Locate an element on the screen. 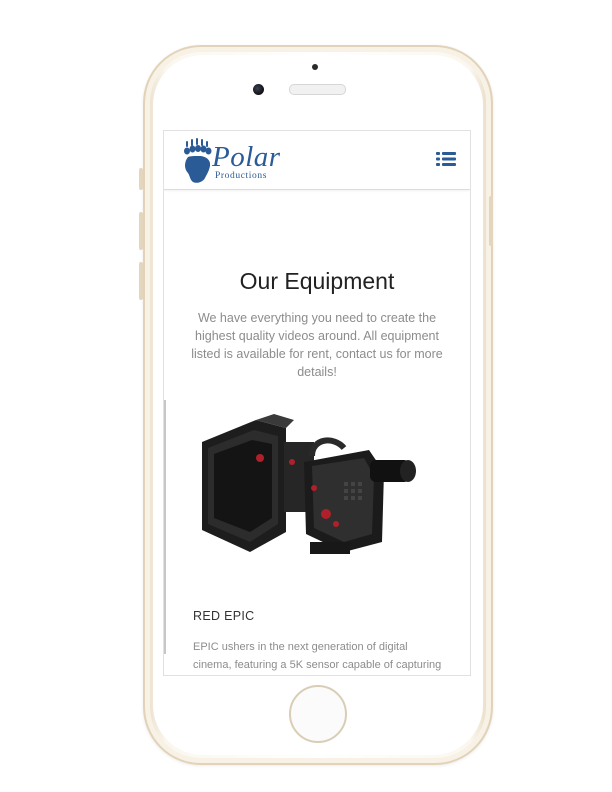 This screenshot has width=612, height=792. brand-tagline: Productions is located at coordinates (241, 176).